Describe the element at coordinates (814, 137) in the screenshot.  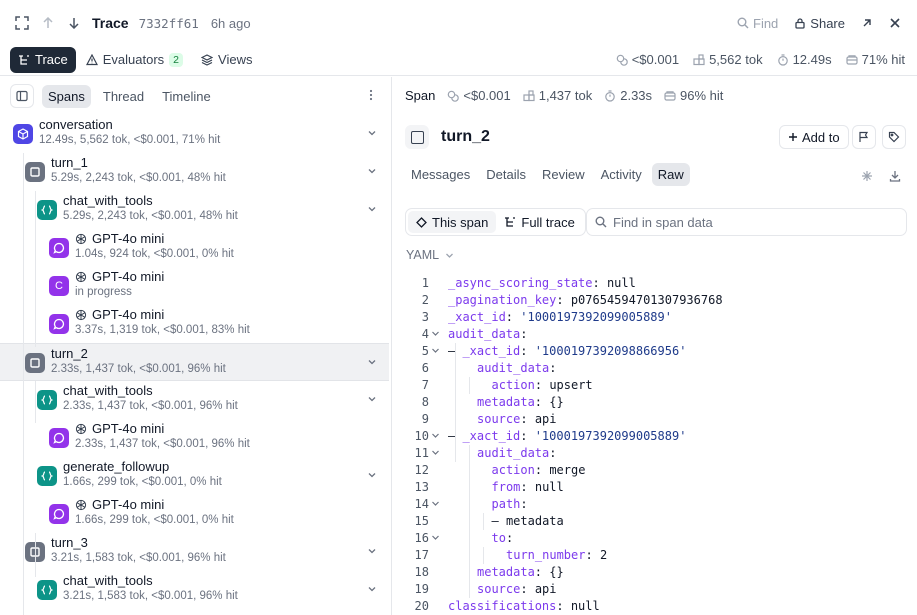
I see `add-to-button: Add to` at that location.